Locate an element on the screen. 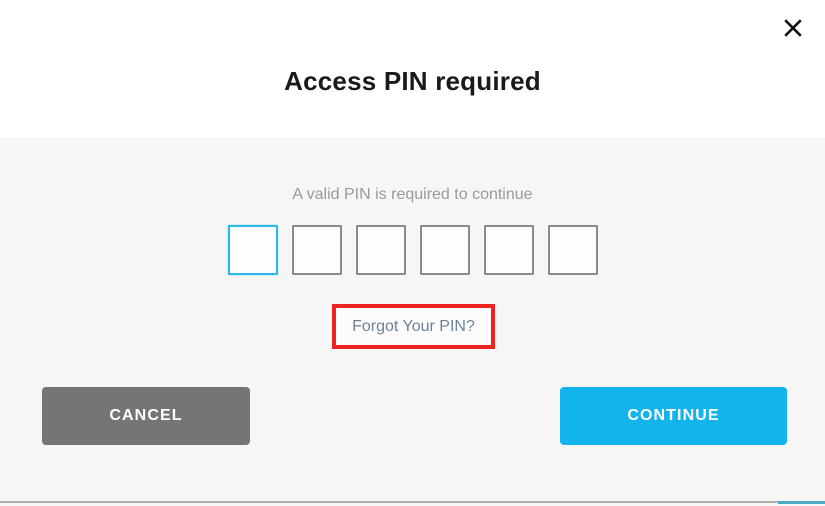 This screenshot has width=825, height=506. close-icon is located at coordinates (793, 28).